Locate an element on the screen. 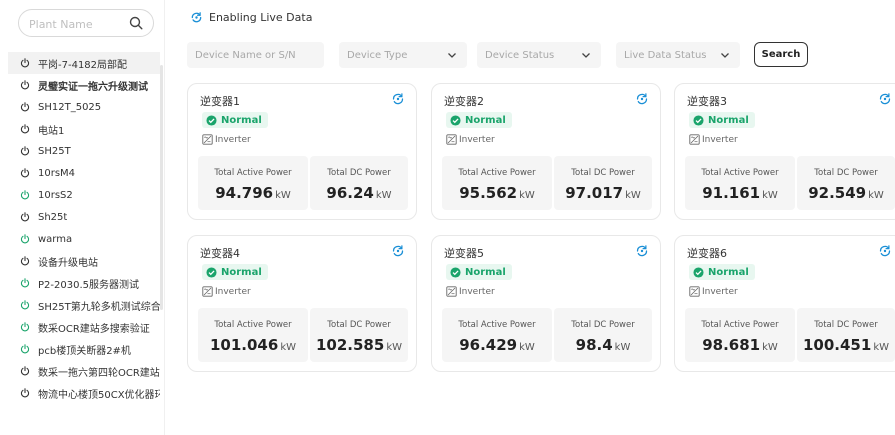  plant-name: 数采一拖六第四轮OCR建站 is located at coordinates (99, 373).